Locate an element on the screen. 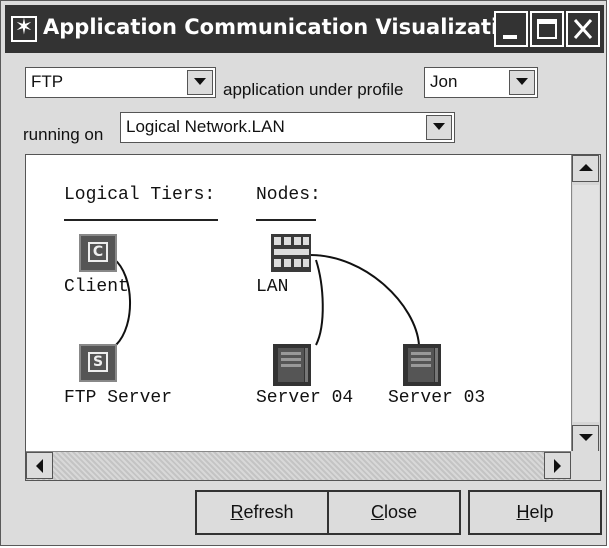  server-letter: S is located at coordinates (98, 362).